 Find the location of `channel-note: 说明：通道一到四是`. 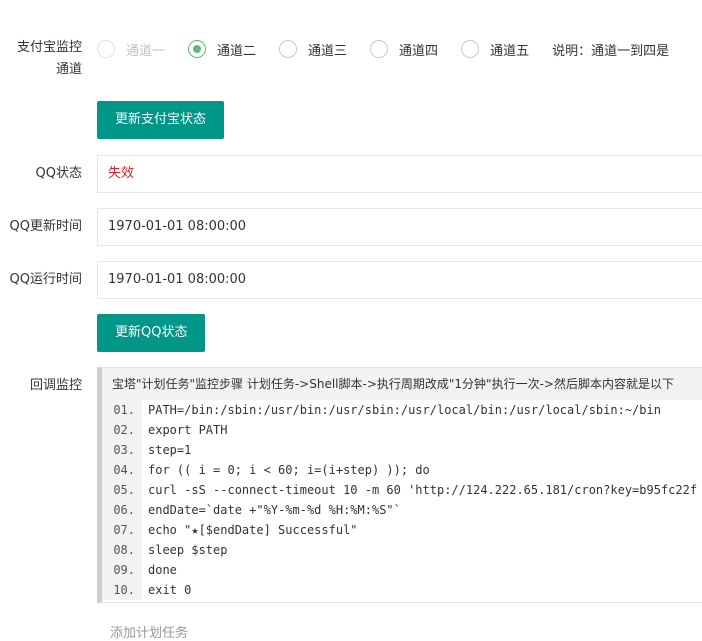

channel-note: 说明：通道一到四是 is located at coordinates (611, 51).